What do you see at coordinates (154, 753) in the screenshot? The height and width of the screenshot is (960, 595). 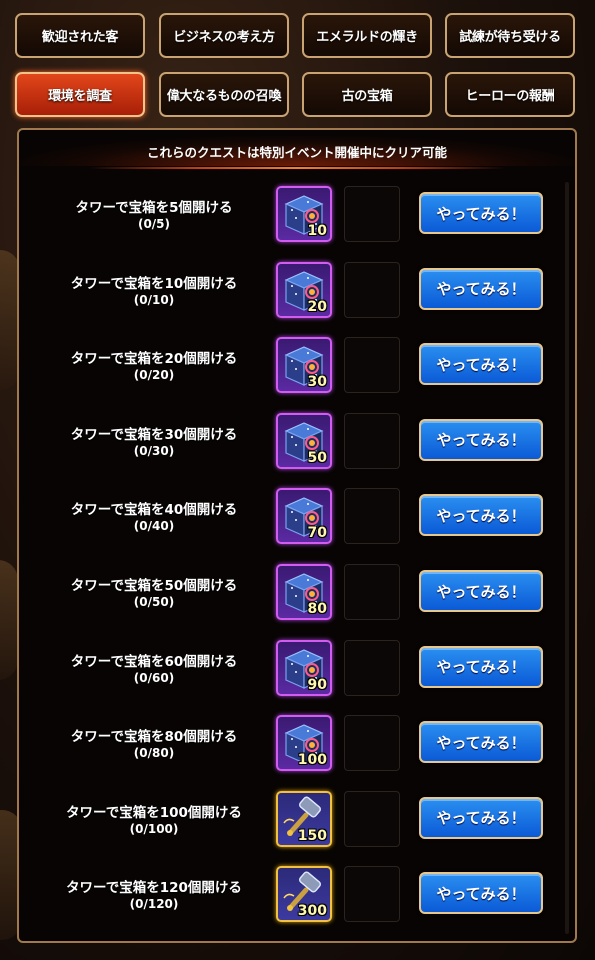 I see `quest-progress: (0/80)` at bounding box center [154, 753].